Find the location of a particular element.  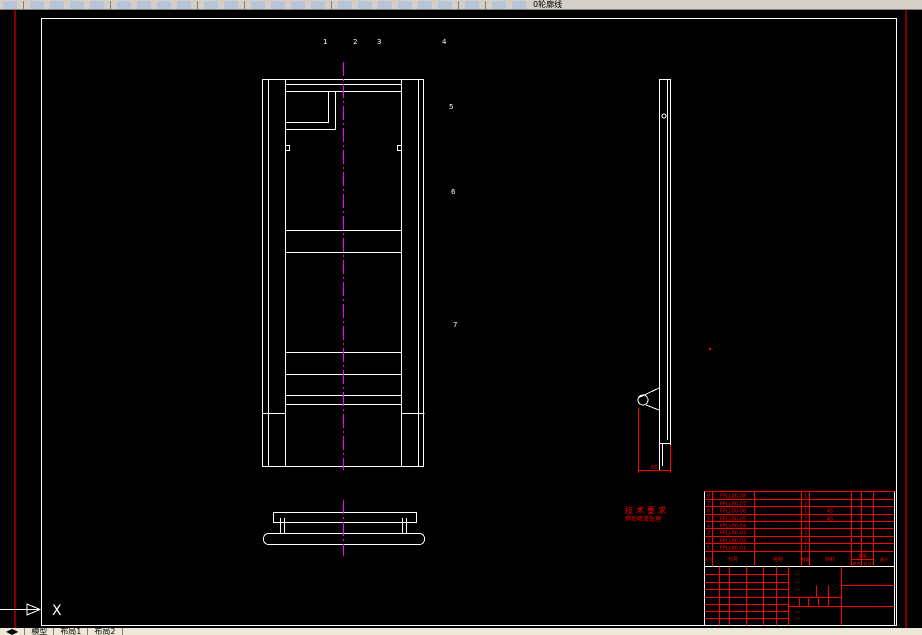

header-name: 名称 is located at coordinates (778, 559).